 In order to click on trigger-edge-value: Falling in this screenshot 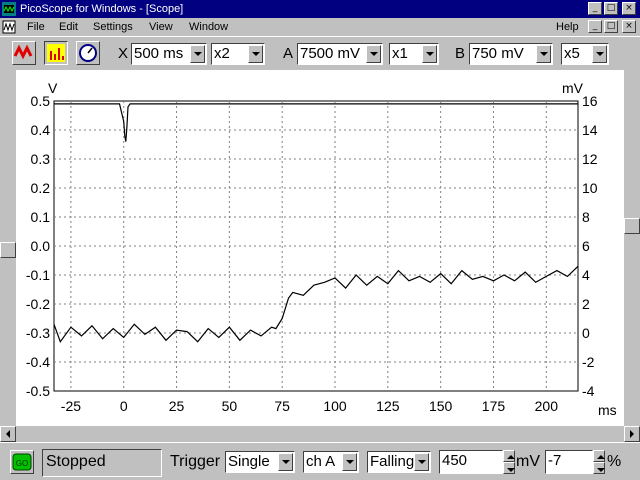, I will do `click(392, 461)`.